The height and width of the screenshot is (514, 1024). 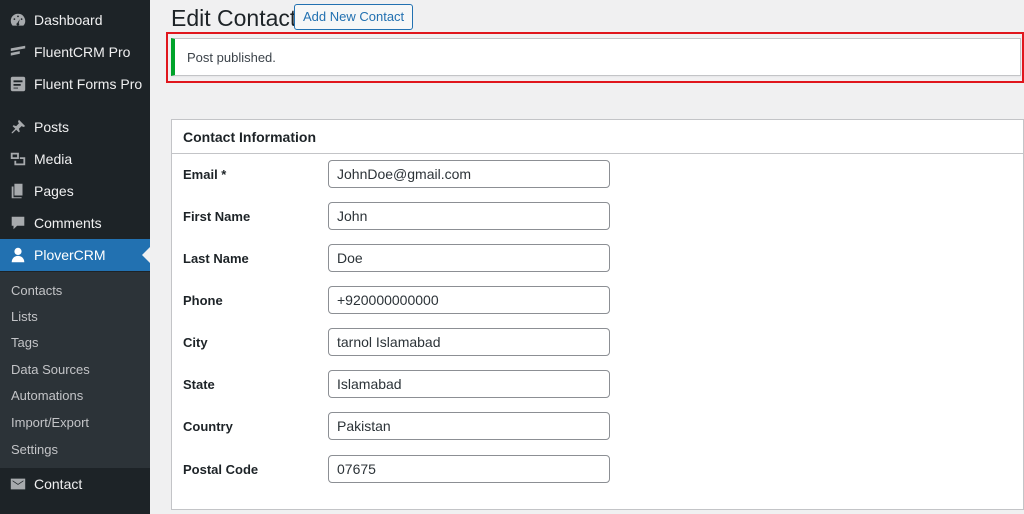 What do you see at coordinates (469, 216) in the screenshot?
I see `first-name-field` at bounding box center [469, 216].